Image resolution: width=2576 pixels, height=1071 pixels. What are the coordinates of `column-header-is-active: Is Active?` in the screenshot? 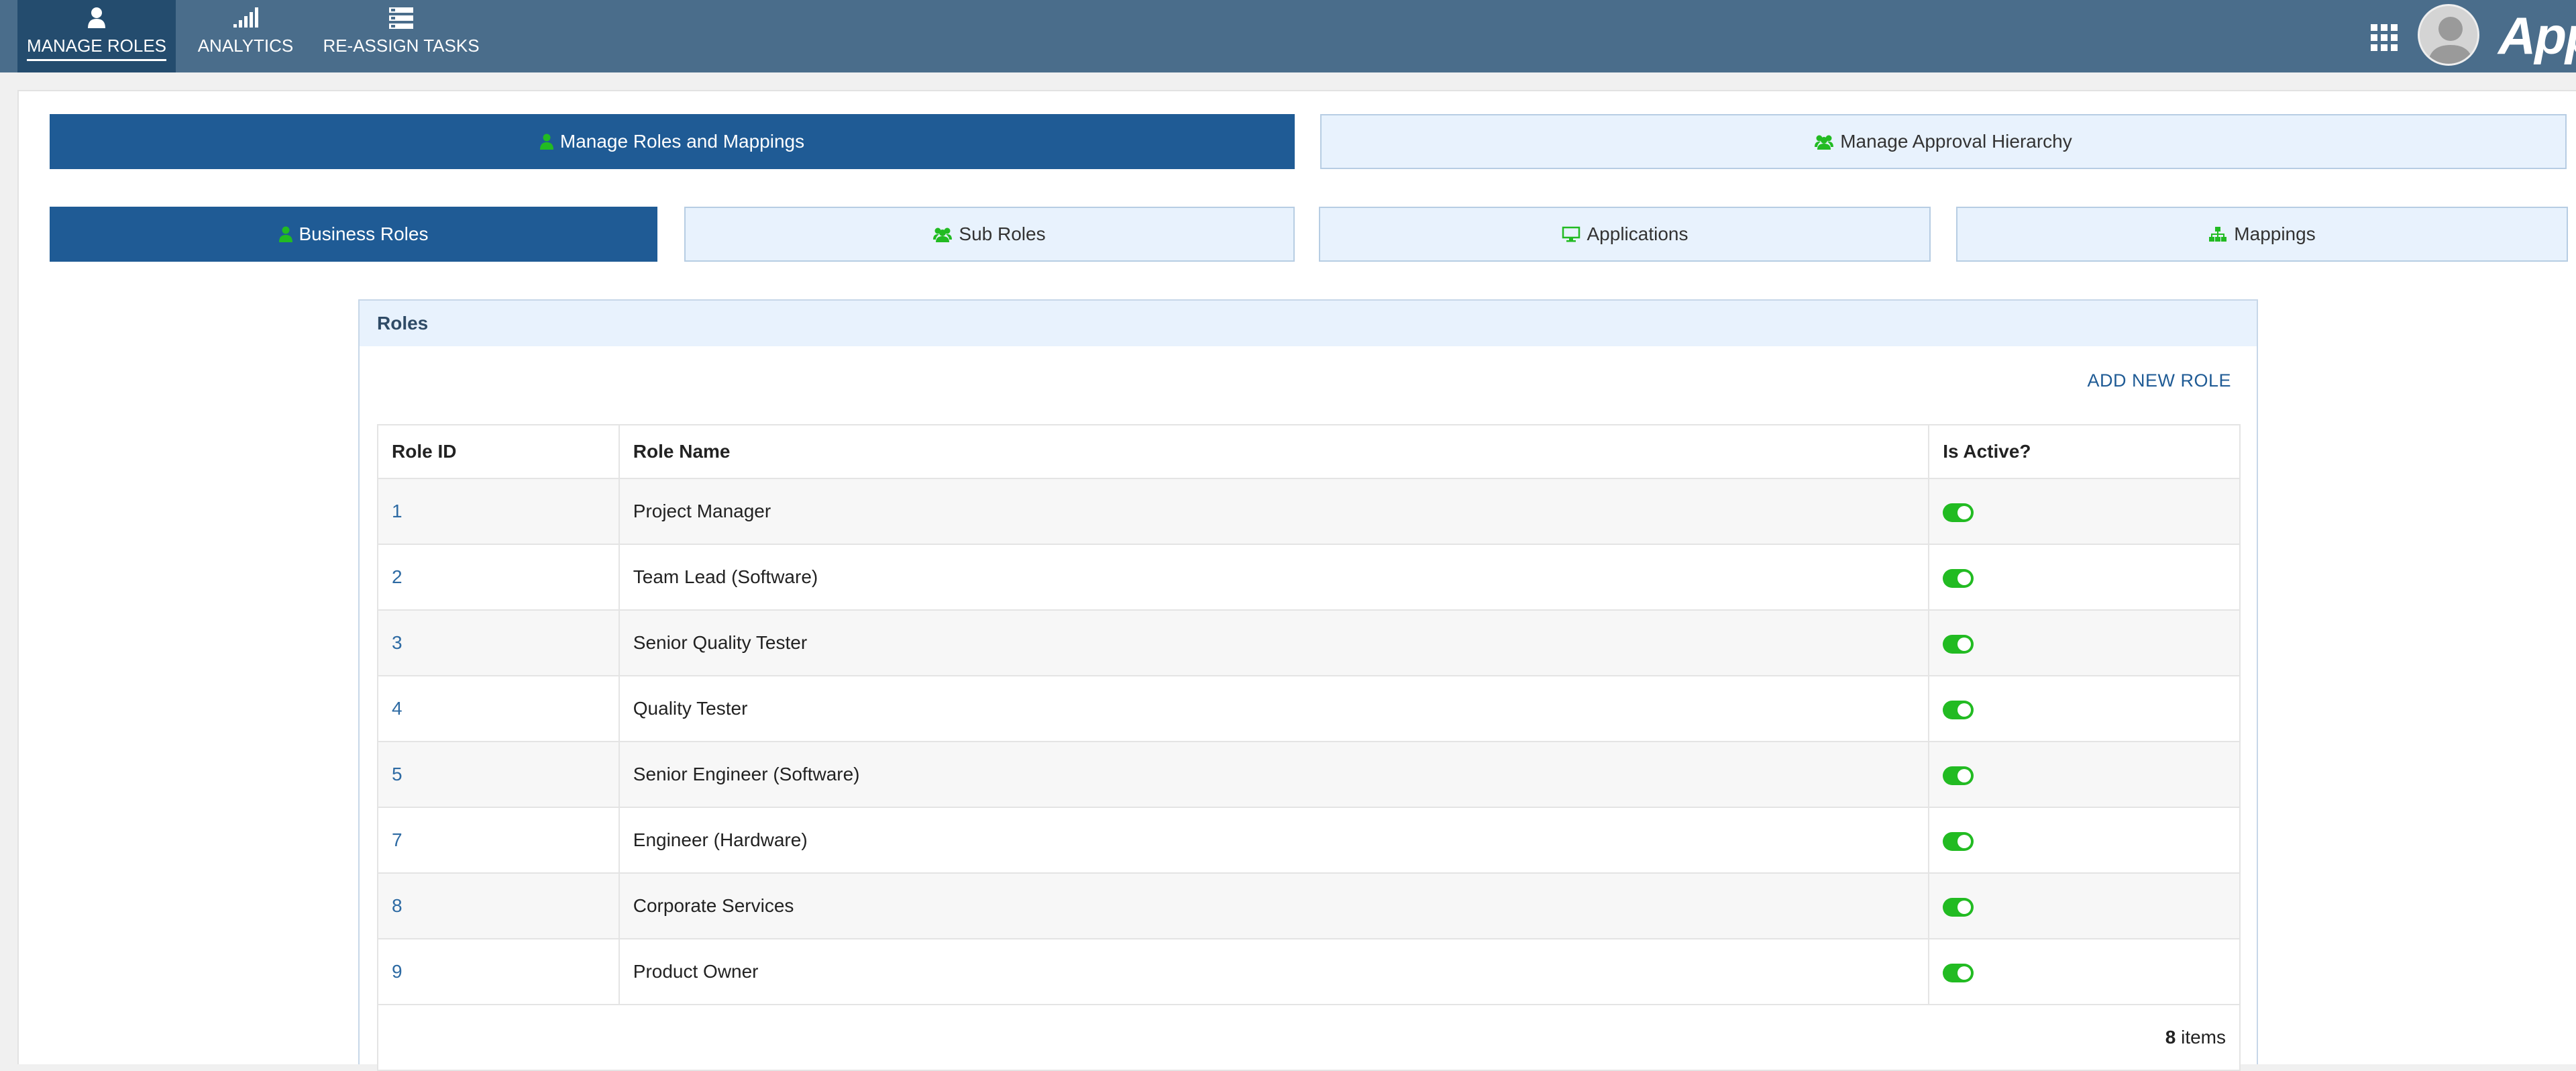 It's located at (2084, 451).